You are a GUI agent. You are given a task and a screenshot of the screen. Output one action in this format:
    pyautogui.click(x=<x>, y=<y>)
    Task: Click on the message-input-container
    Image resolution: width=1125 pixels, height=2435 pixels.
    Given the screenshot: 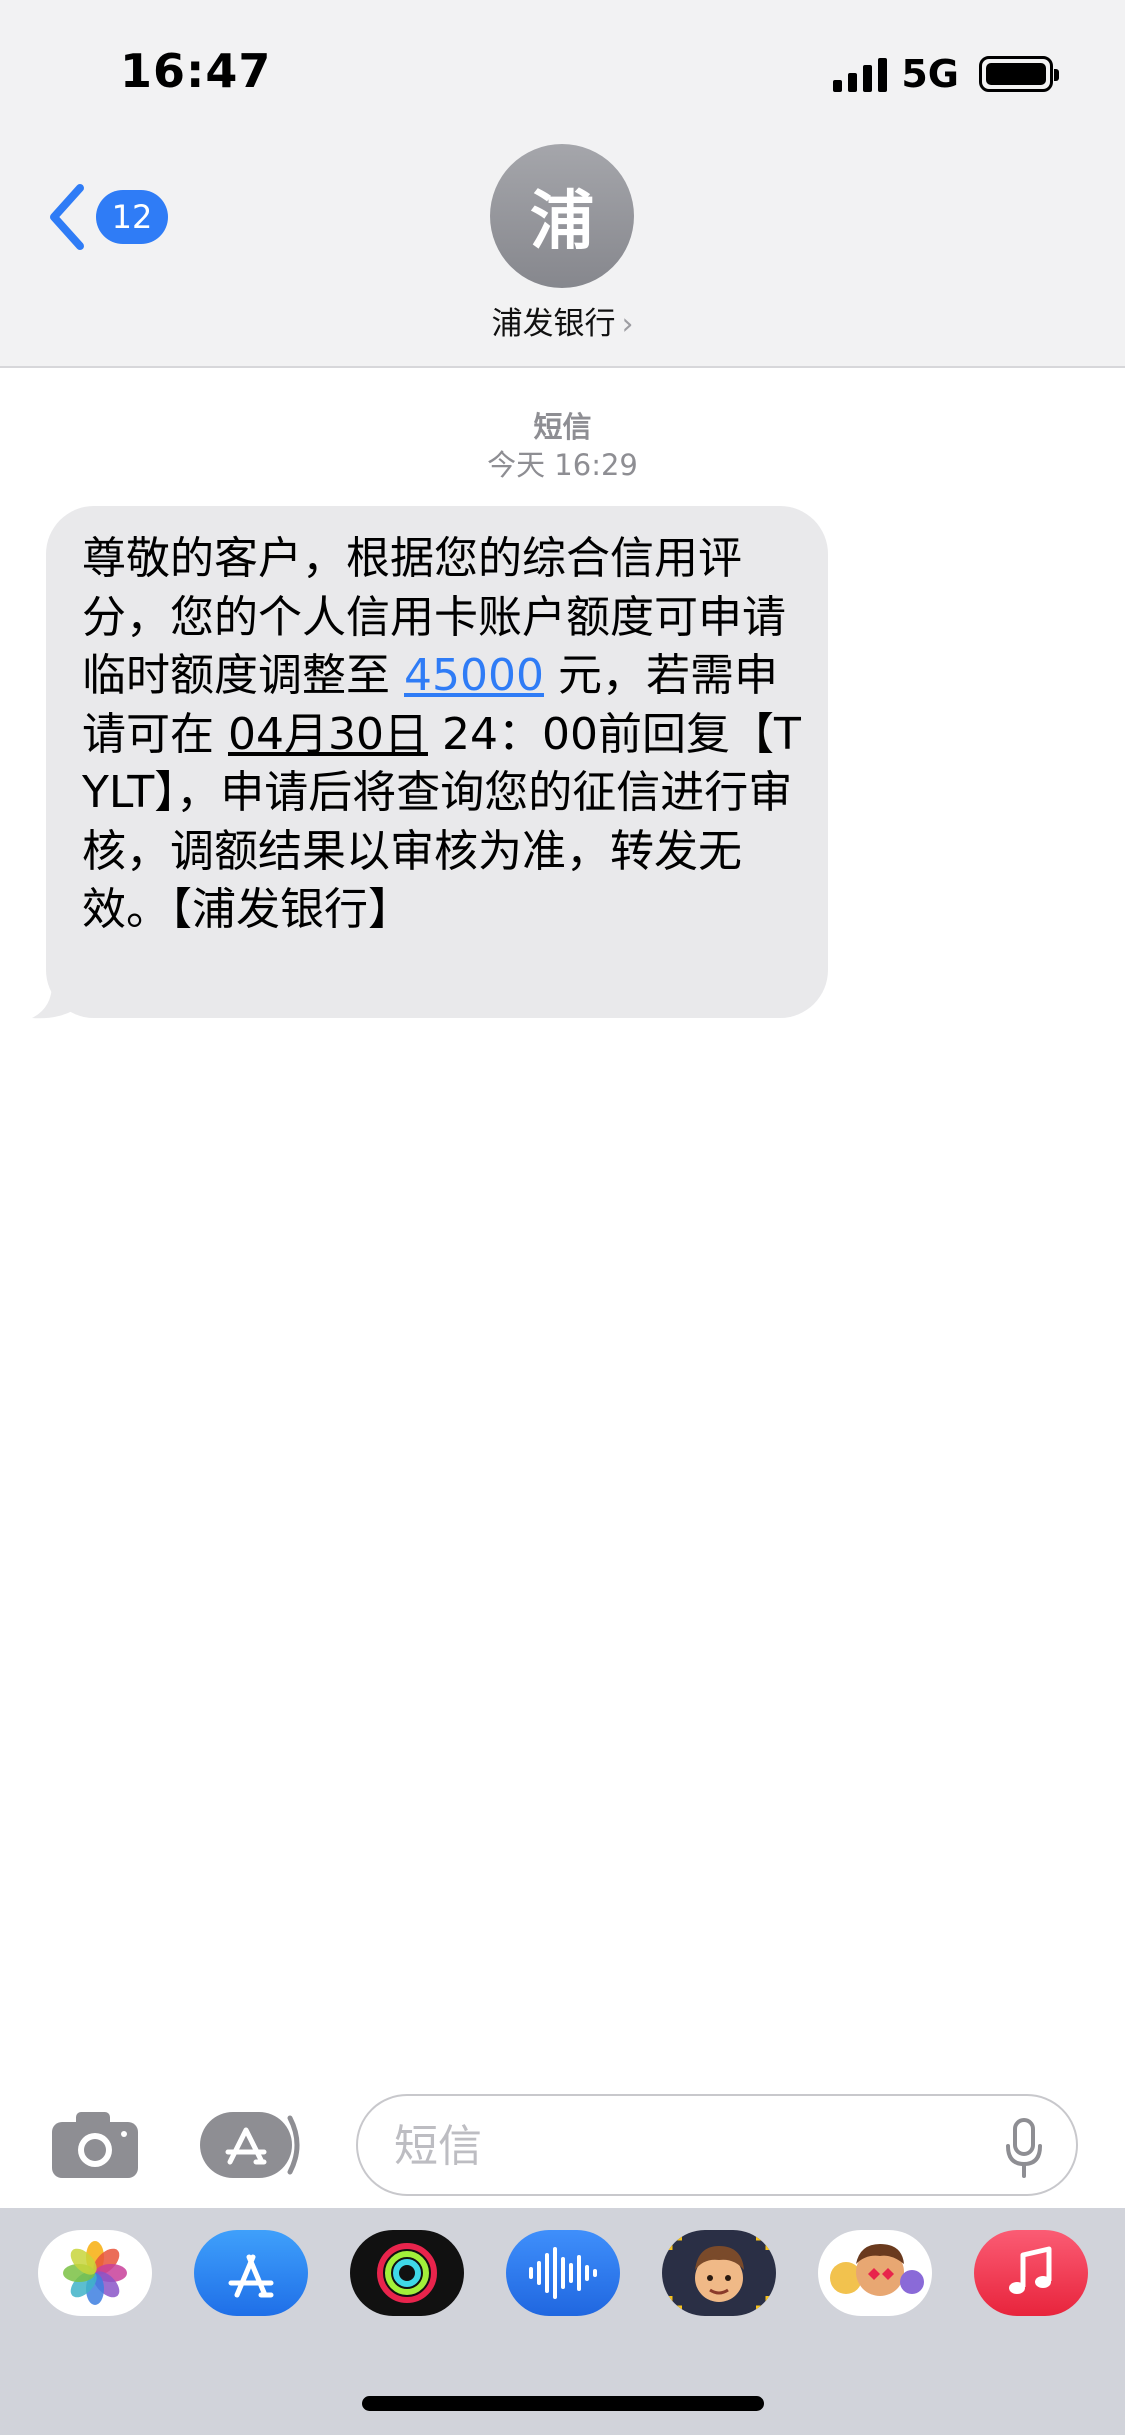 What is the action you would take?
    pyautogui.click(x=717, y=2145)
    